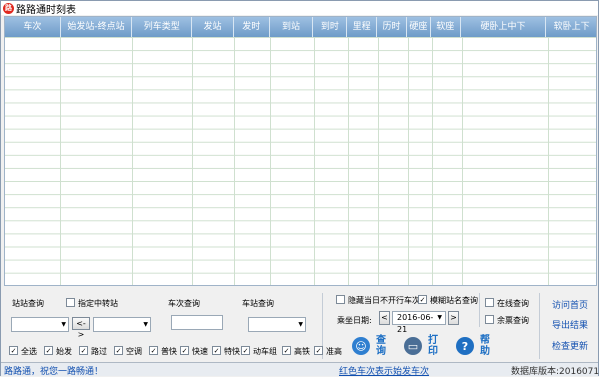  What do you see at coordinates (446, 27) in the screenshot?
I see `column-header: 软座` at bounding box center [446, 27].